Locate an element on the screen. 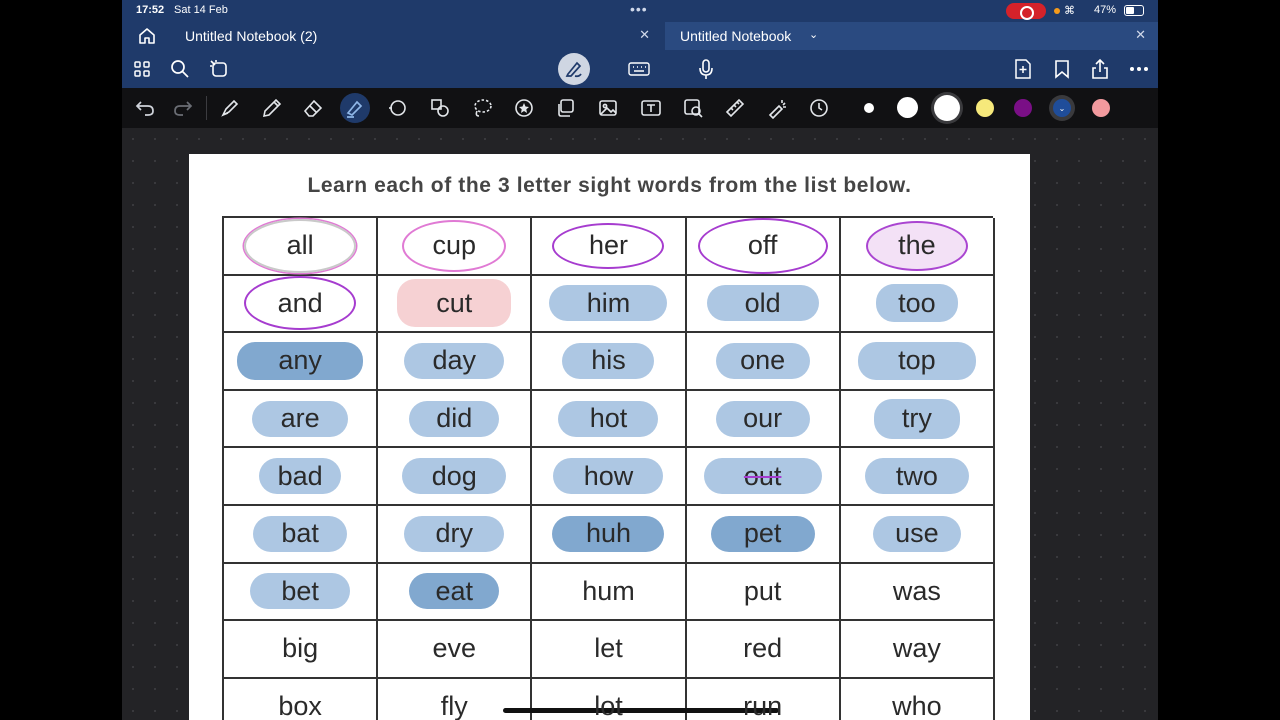  multitasking-dots-icon: ••• is located at coordinates (639, 9).